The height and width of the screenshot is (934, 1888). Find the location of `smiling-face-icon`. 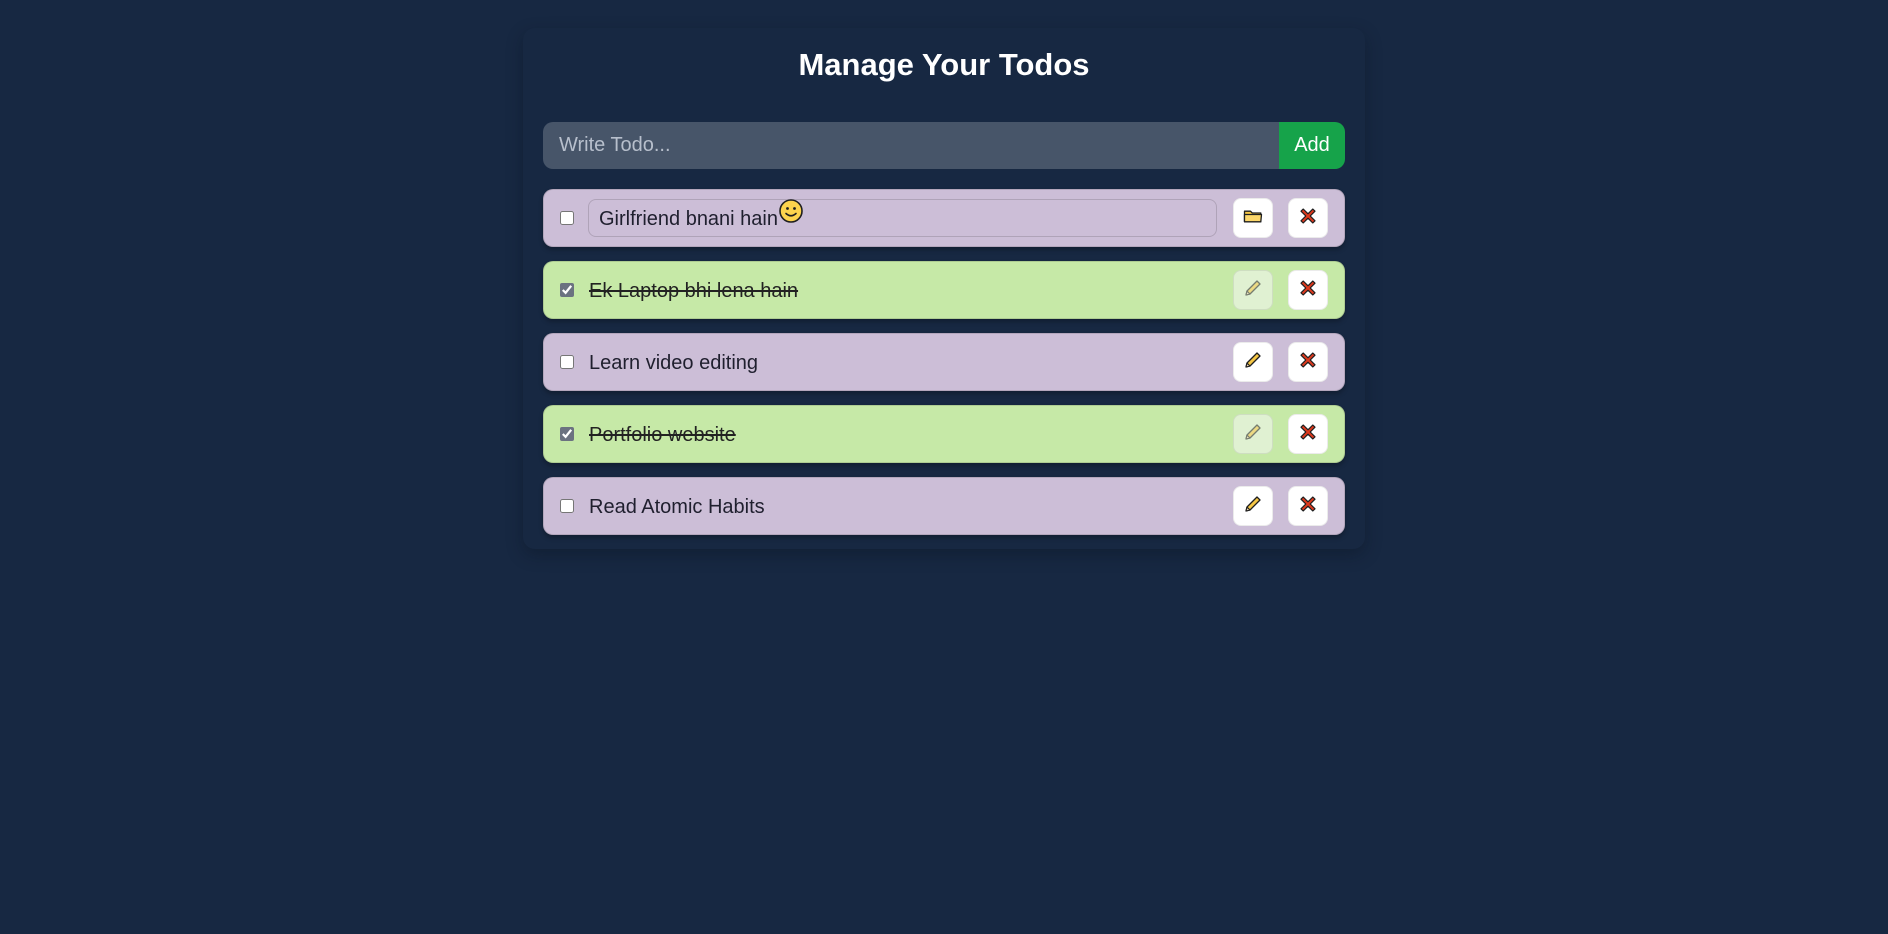

smiling-face-icon is located at coordinates (791, 217).